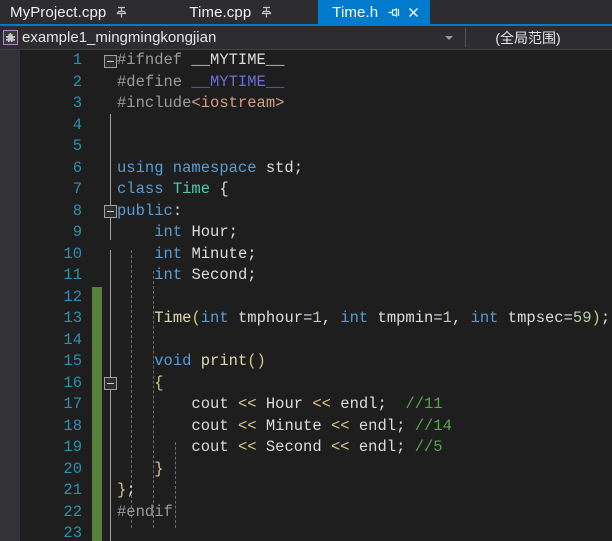 Image resolution: width=612 pixels, height=541 pixels. What do you see at coordinates (316, 83) in the screenshot?
I see `code-line: 2 #define __MYTIME__` at bounding box center [316, 83].